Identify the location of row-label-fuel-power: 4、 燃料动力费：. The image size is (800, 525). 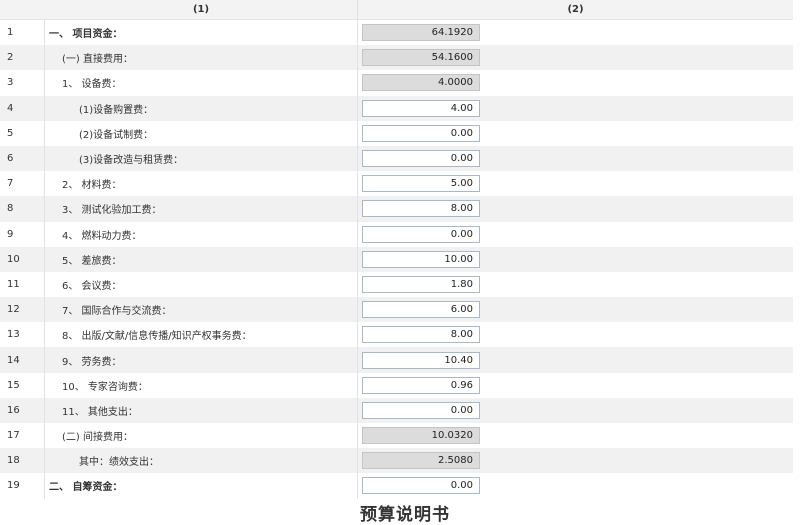
(201, 234).